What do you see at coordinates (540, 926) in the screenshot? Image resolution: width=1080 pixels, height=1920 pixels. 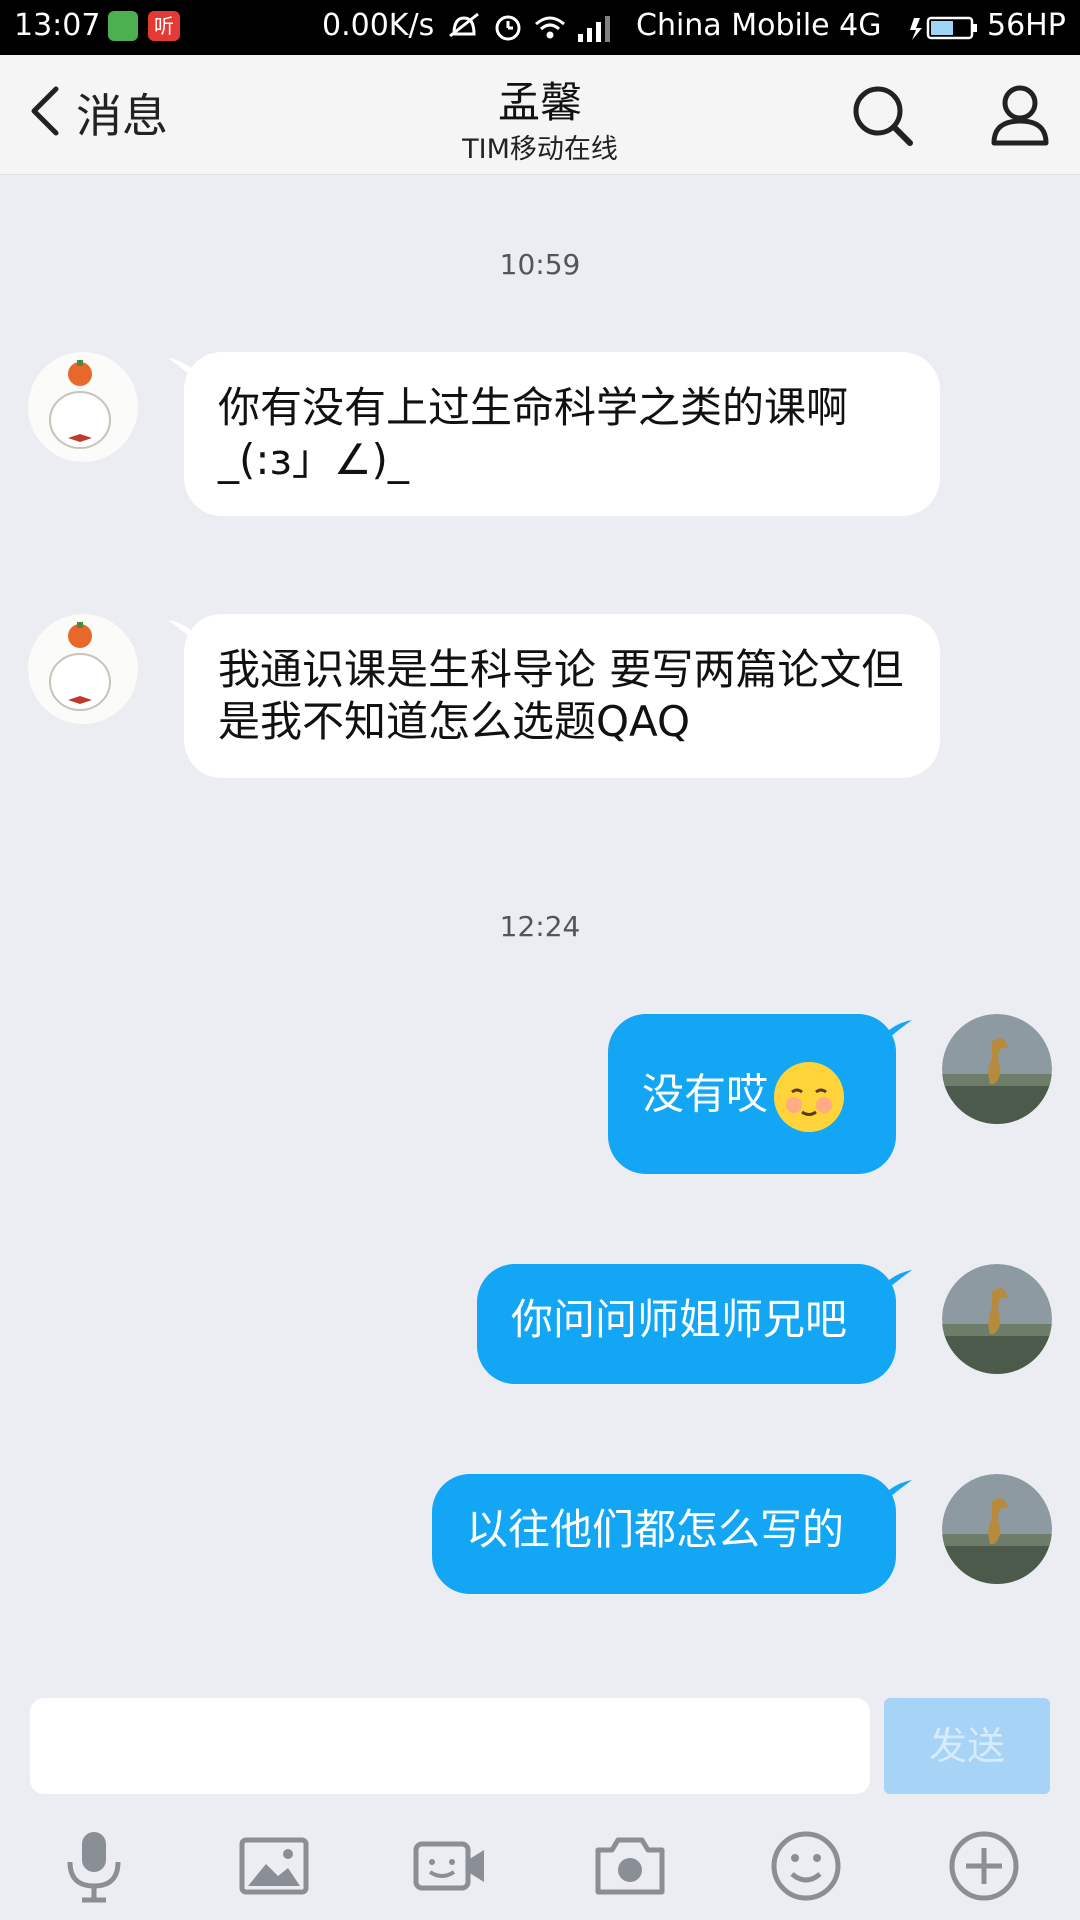 I see `message-timestamp: 12:24` at bounding box center [540, 926].